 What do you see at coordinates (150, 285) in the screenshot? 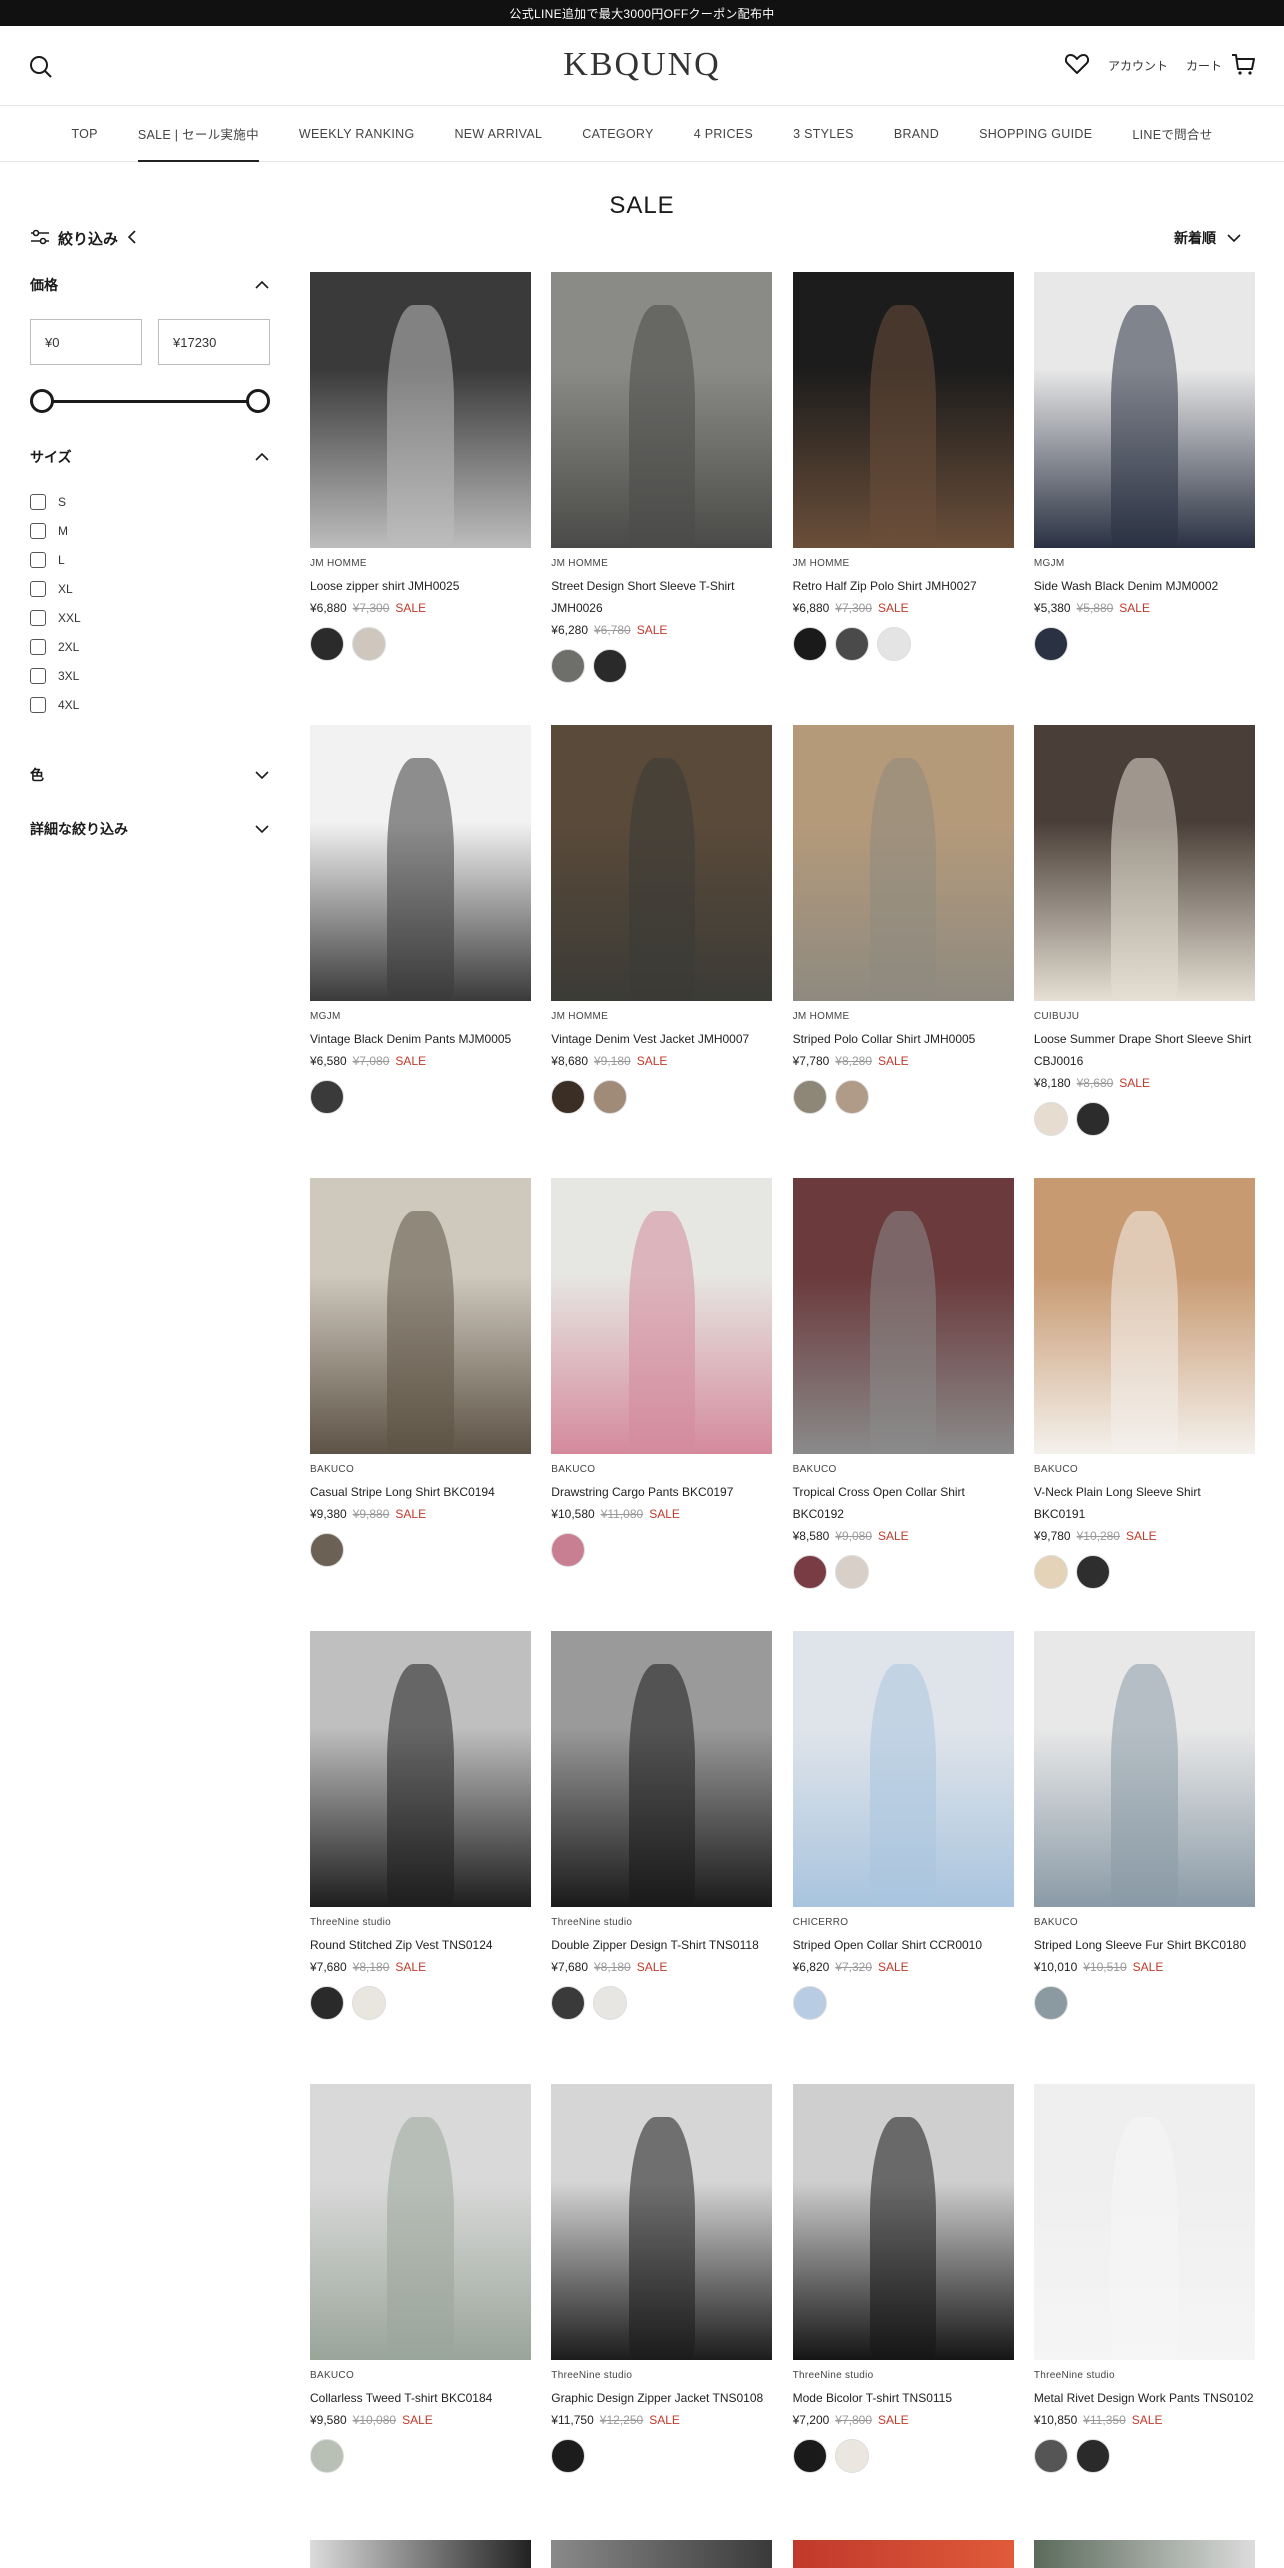
I see `price-filter-header: 価格` at bounding box center [150, 285].